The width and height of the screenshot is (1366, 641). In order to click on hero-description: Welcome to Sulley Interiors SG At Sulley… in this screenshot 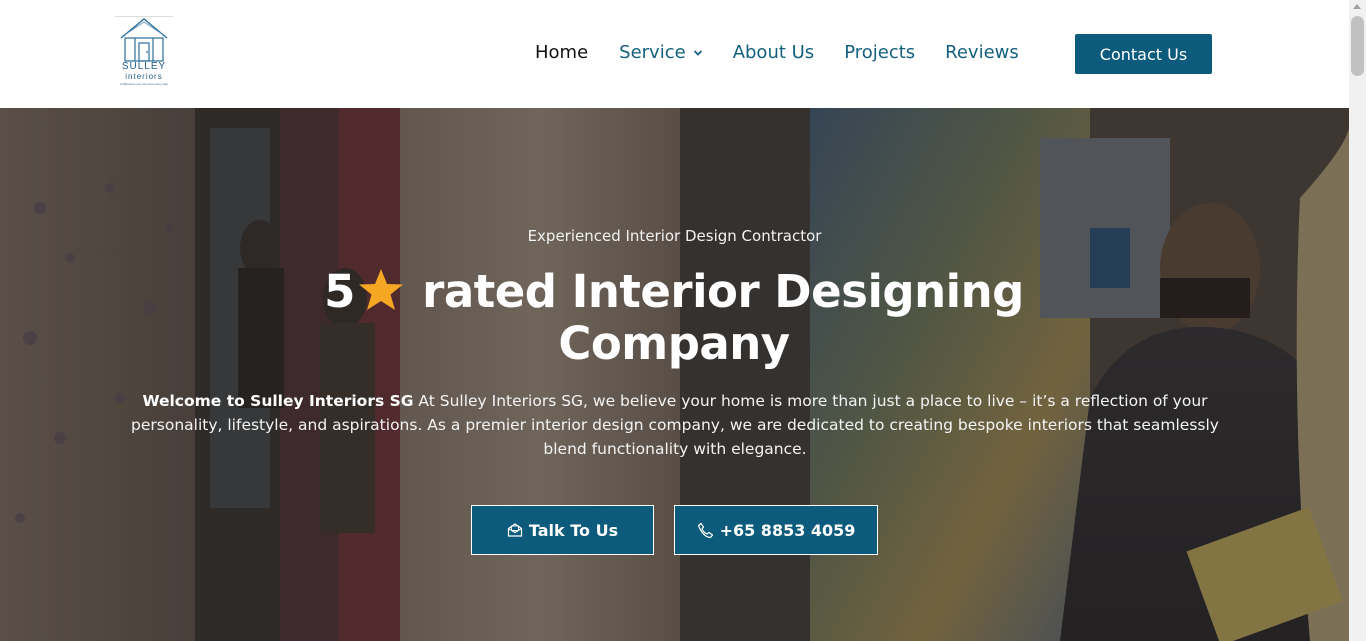, I will do `click(675, 425)`.